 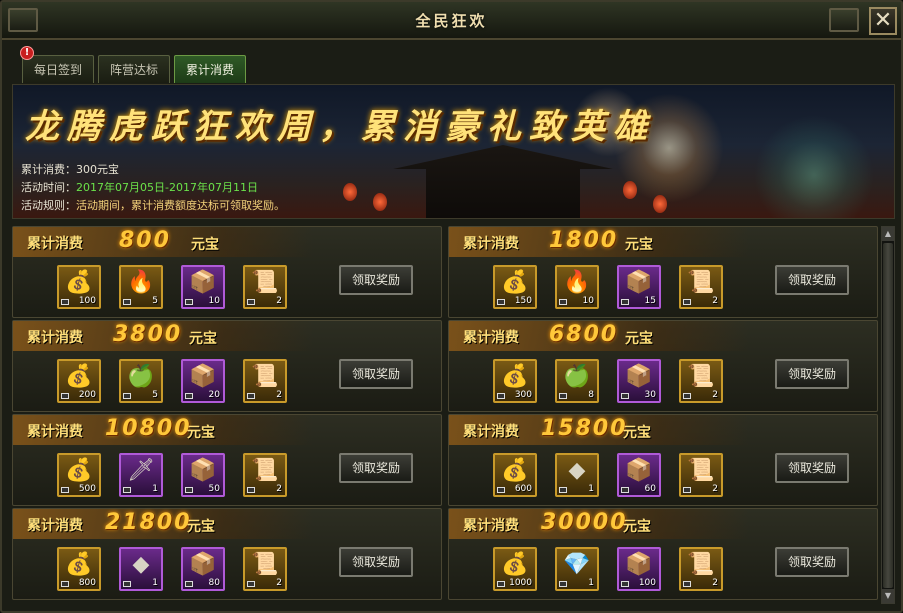 What do you see at coordinates (153, 188) in the screenshot?
I see `time-line: 活动时间：2017年07月05日-2017年07月11日` at bounding box center [153, 188].